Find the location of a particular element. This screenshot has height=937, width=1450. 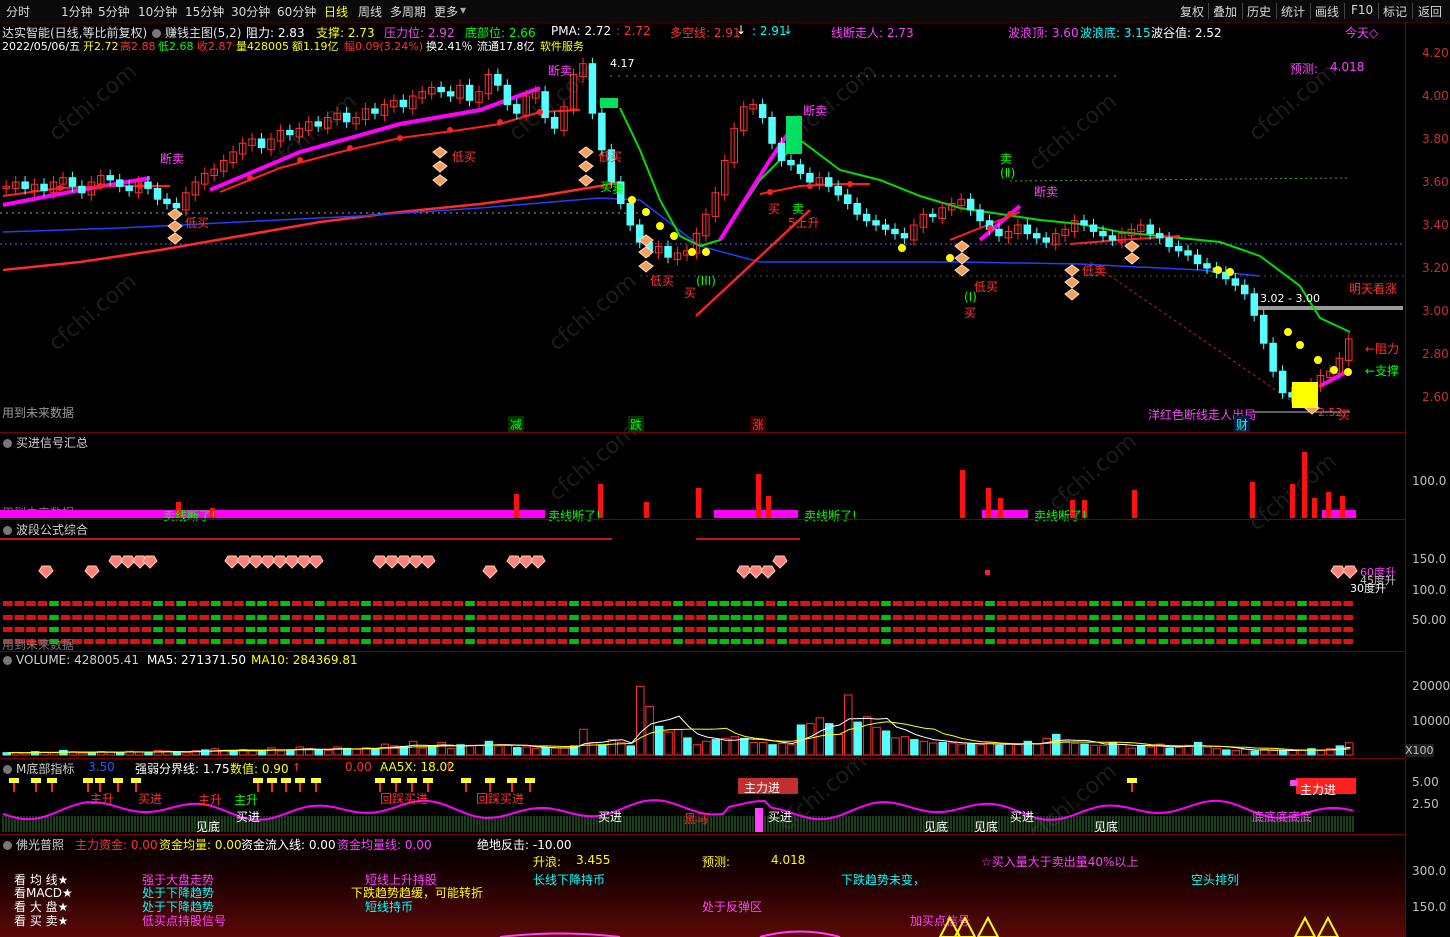

forecast-label: 预测: is located at coordinates (716, 862).